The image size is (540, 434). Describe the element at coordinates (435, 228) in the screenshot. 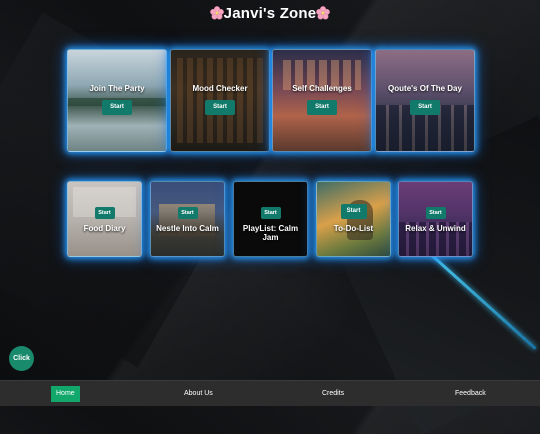

I see `card-label: Relax & Unwind` at that location.